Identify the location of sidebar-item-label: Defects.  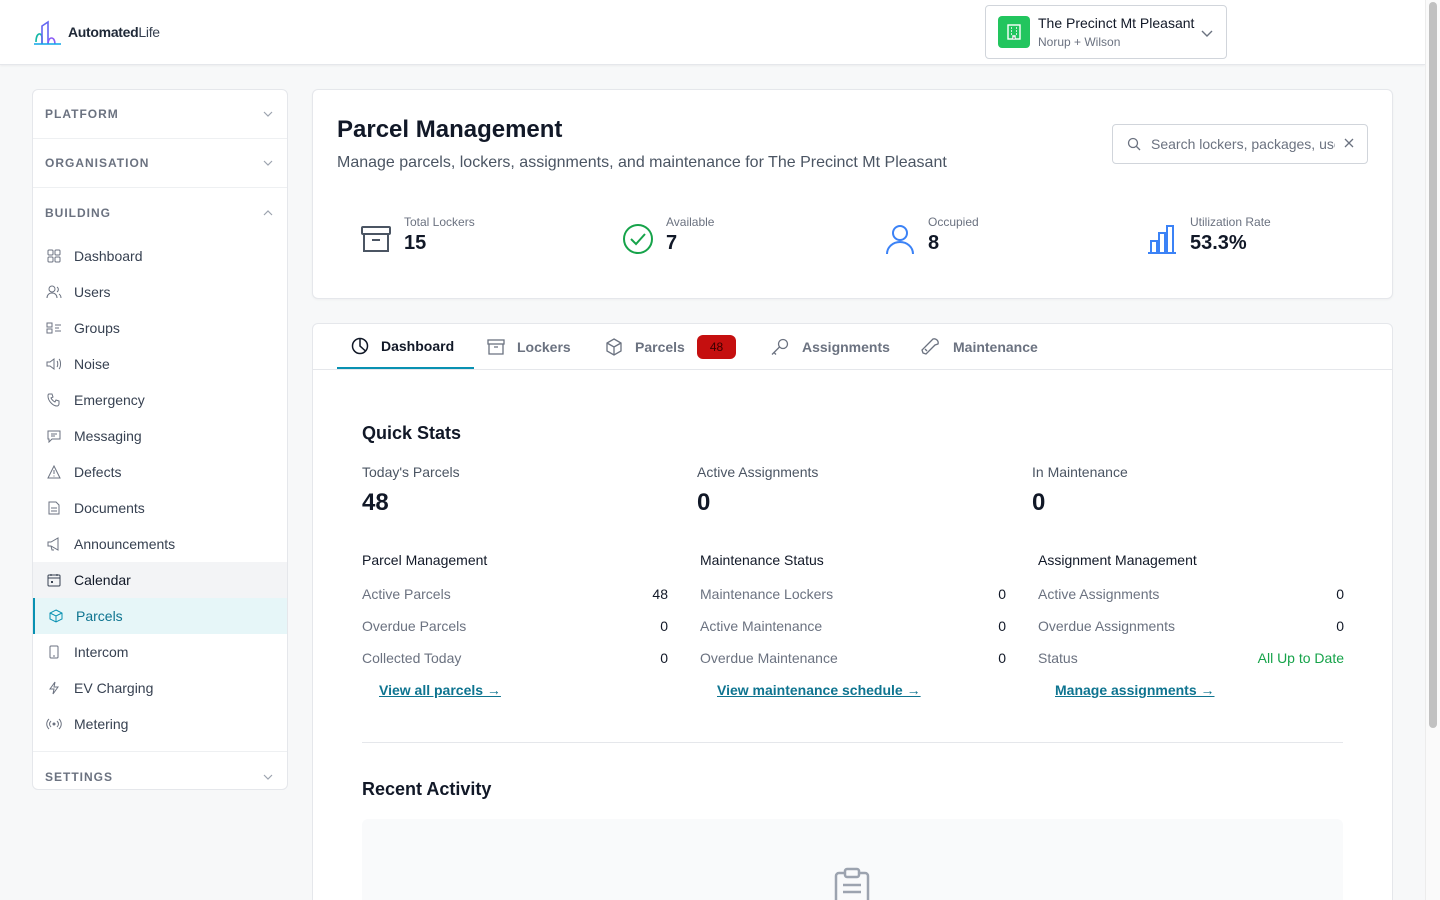
(98, 472).